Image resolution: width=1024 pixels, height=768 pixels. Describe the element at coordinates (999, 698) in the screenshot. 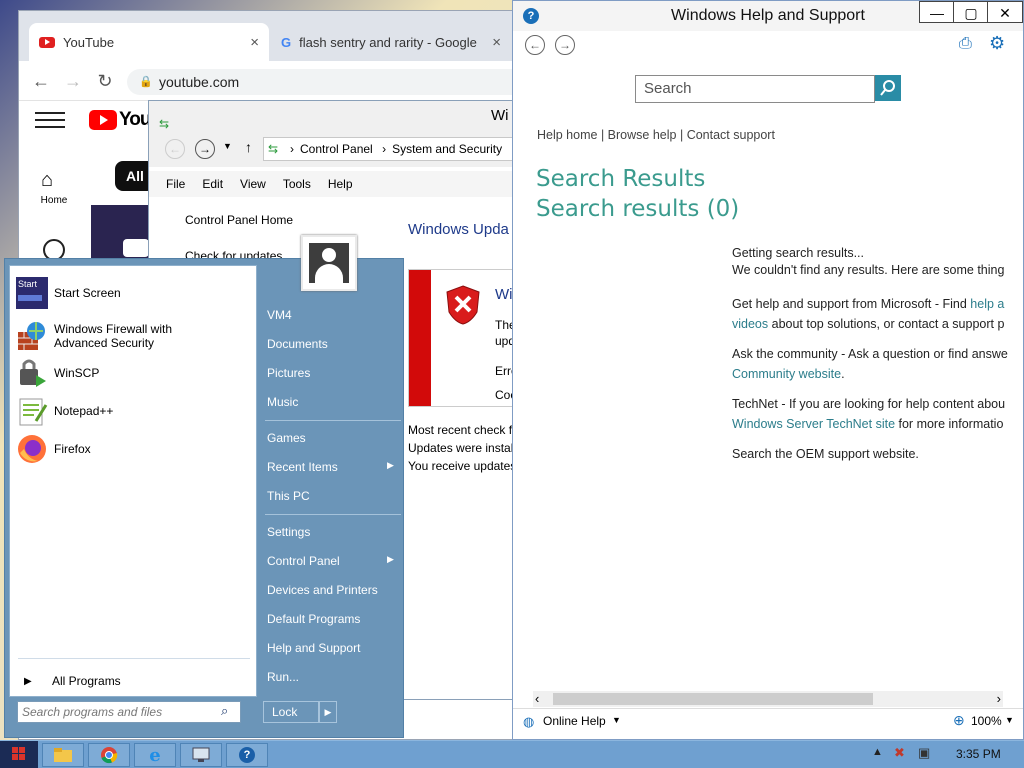

I see `scroll-right-icon: ›` at that location.